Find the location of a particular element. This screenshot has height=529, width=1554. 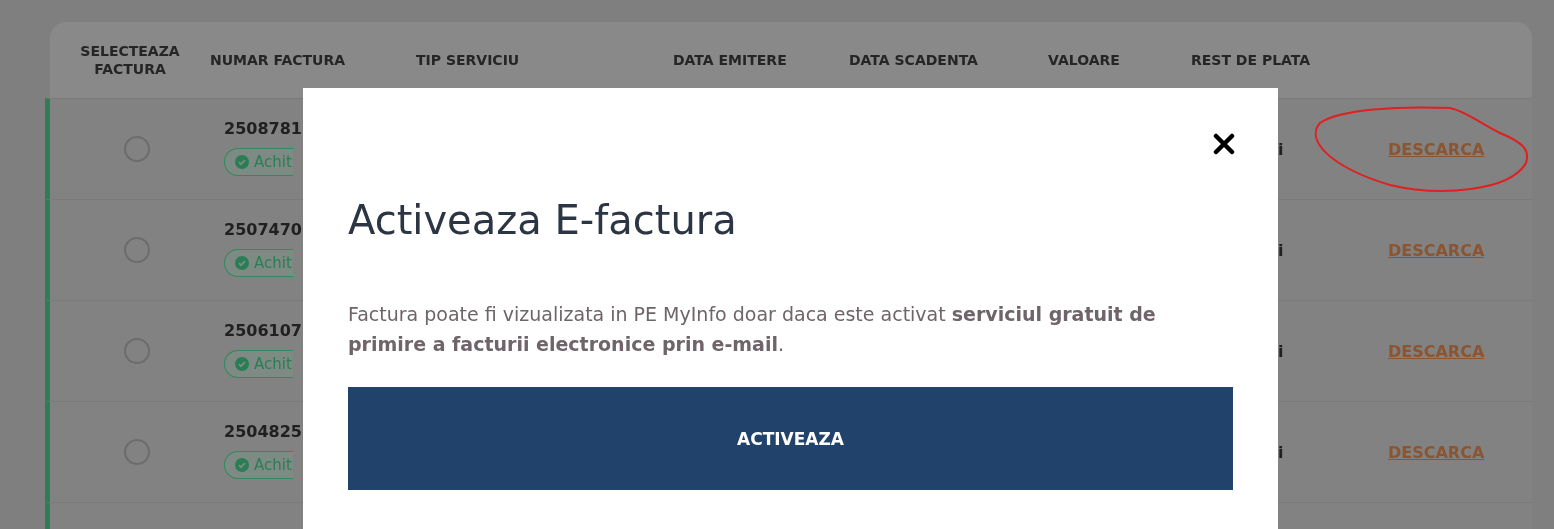

modal-message: Factura poate fi vizualizata in PE MyInfo doar daca este activat serviciul gratuit de primire a facturii electronice prin e-mail. is located at coordinates (752, 329).